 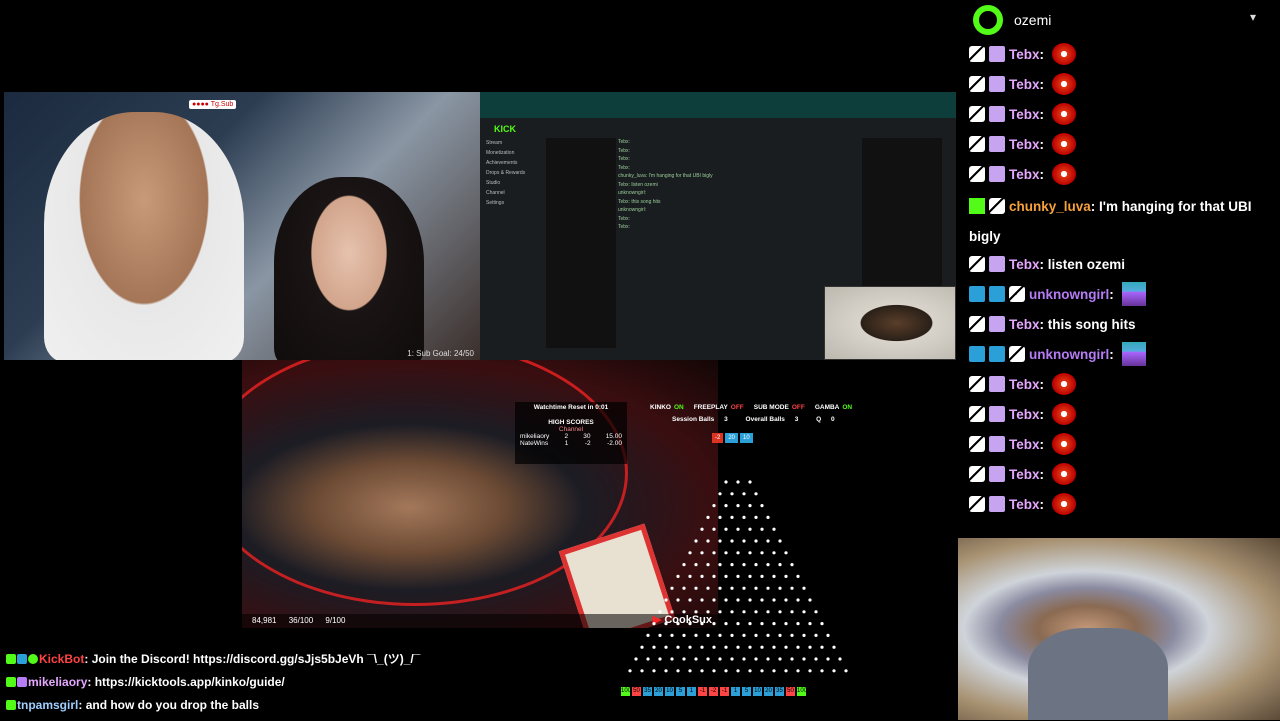 What do you see at coordinates (33, 659) in the screenshot?
I see `verified-icon` at bounding box center [33, 659].